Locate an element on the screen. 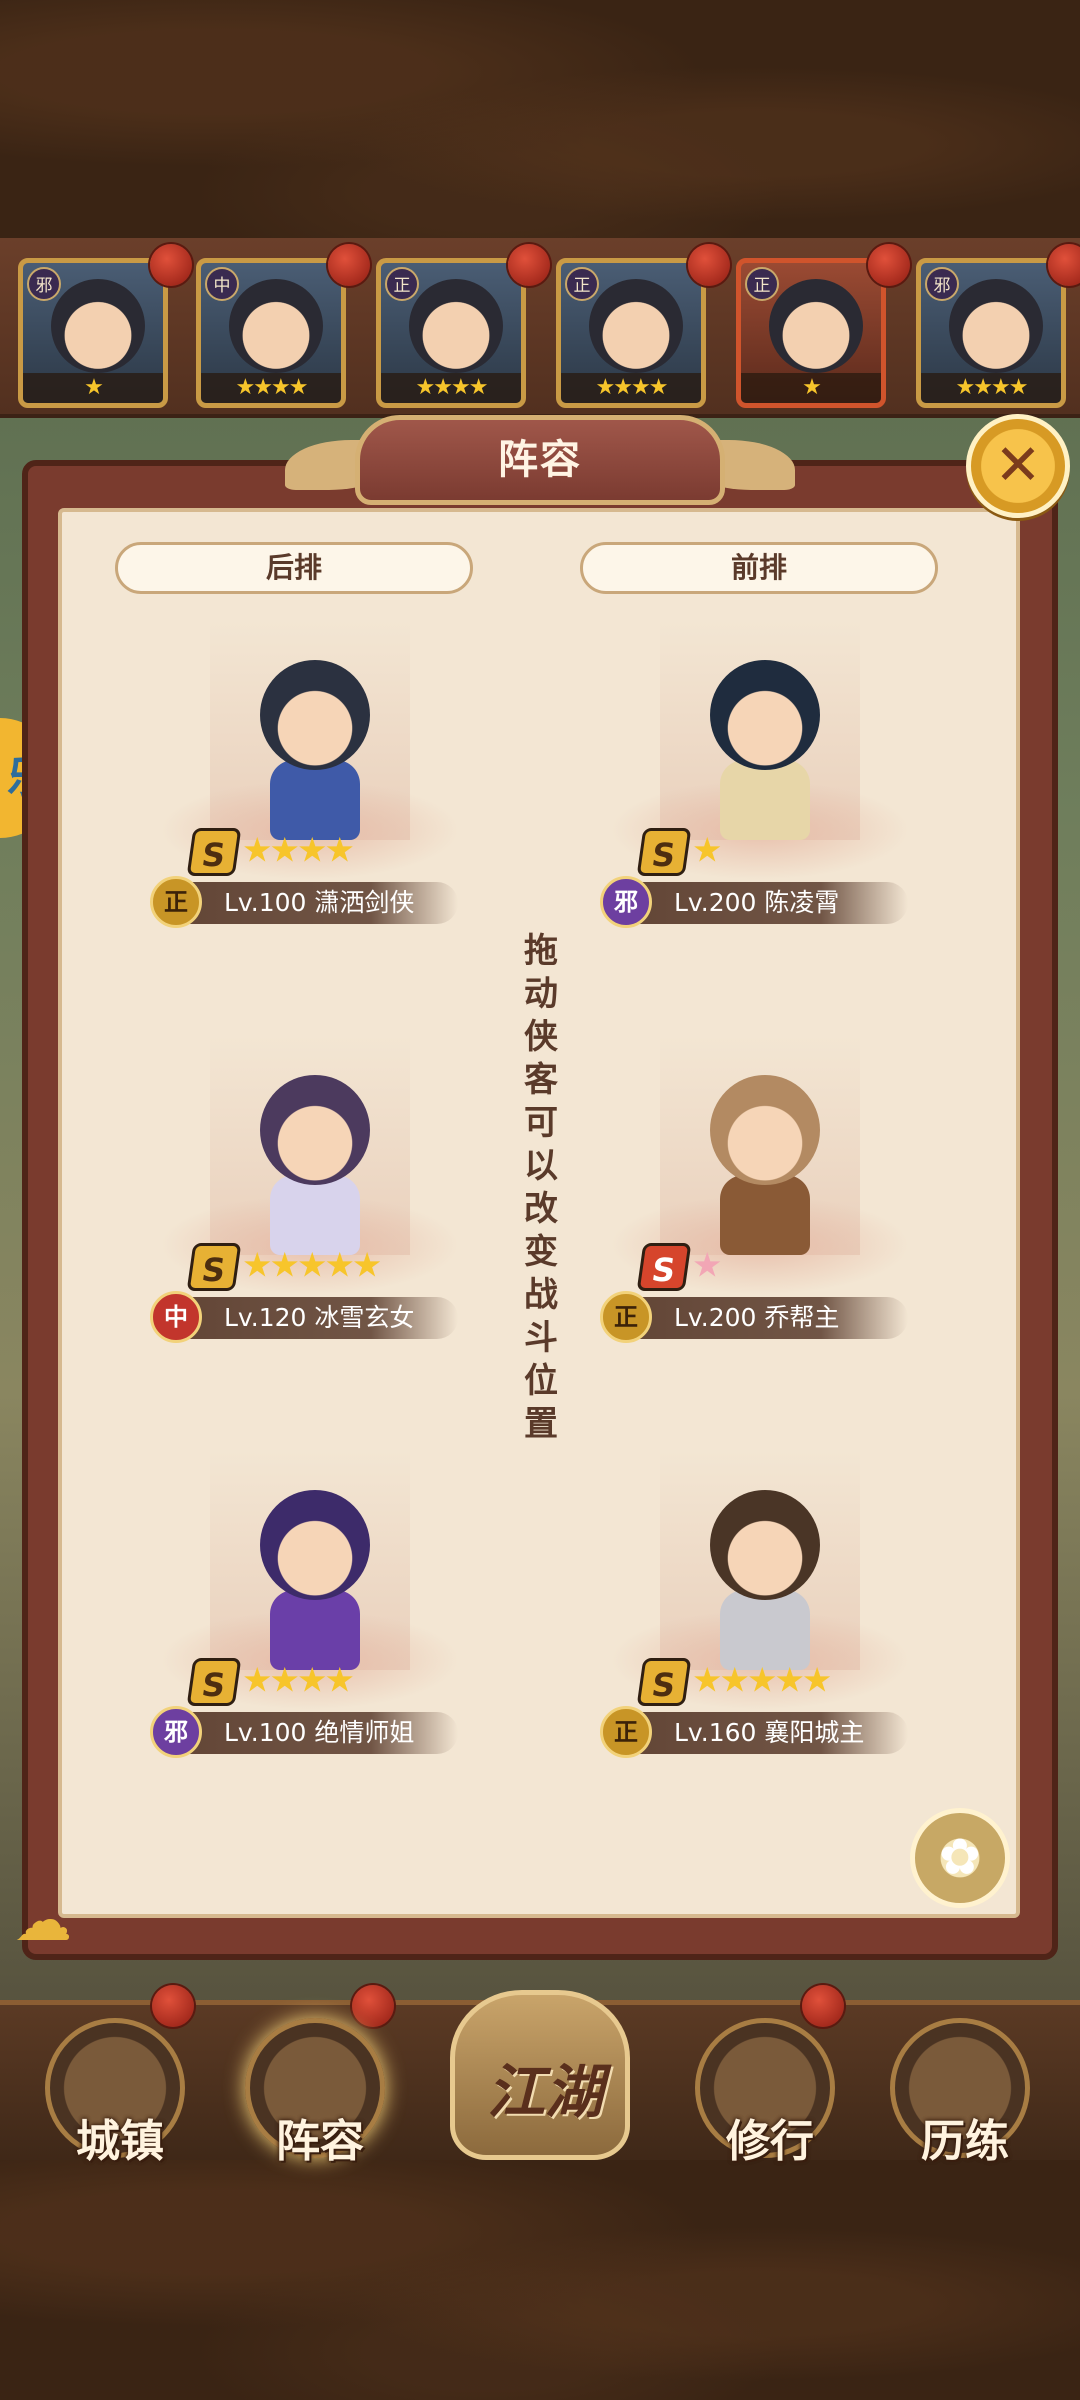 The width and height of the screenshot is (1080, 2400). nav-lineup-label: 阵容 is located at coordinates (320, 2141).